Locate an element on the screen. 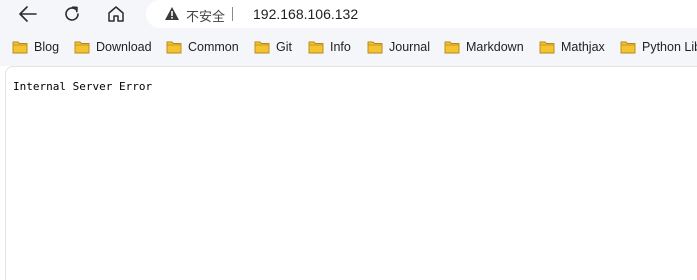 Image resolution: width=697 pixels, height=280 pixels. security-status-label: 不安全 is located at coordinates (205, 15).